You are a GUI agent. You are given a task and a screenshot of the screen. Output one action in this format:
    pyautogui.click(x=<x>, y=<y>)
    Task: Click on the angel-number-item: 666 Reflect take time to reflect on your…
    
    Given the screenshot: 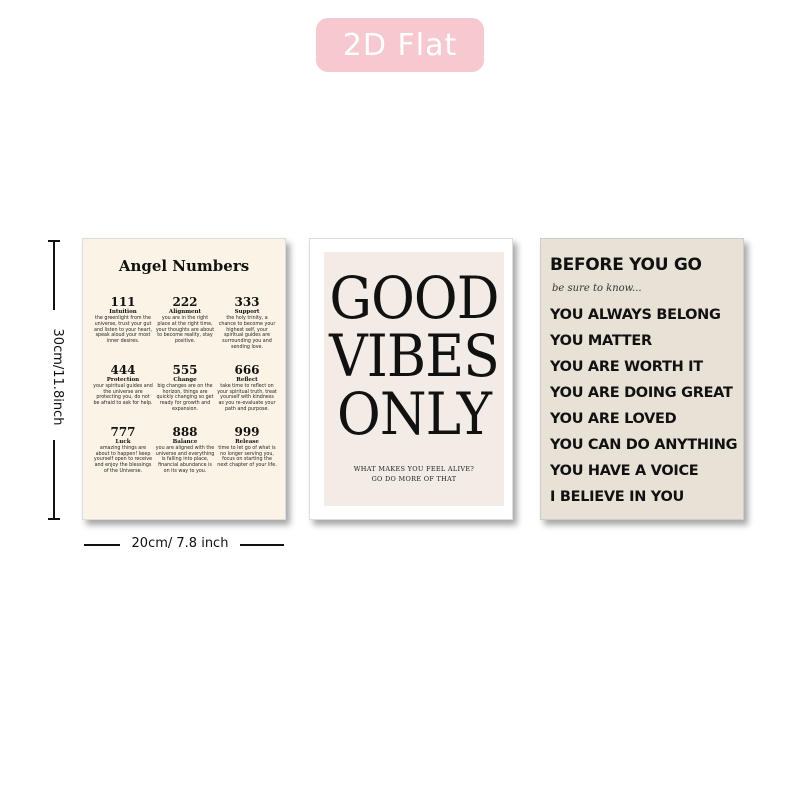 What is the action you would take?
    pyautogui.click(x=247, y=388)
    